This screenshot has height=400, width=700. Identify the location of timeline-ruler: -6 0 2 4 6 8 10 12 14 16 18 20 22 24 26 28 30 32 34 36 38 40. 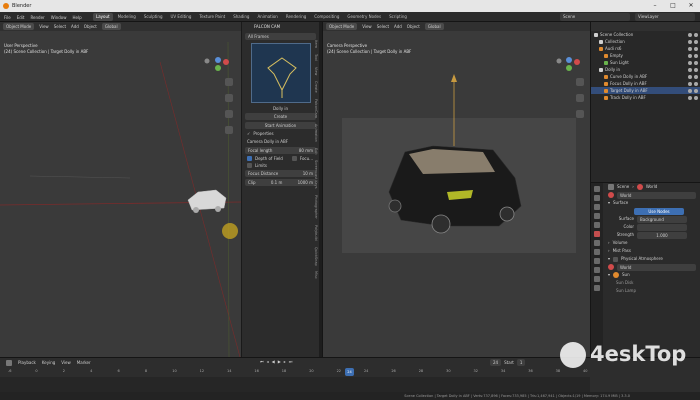
(295, 372).